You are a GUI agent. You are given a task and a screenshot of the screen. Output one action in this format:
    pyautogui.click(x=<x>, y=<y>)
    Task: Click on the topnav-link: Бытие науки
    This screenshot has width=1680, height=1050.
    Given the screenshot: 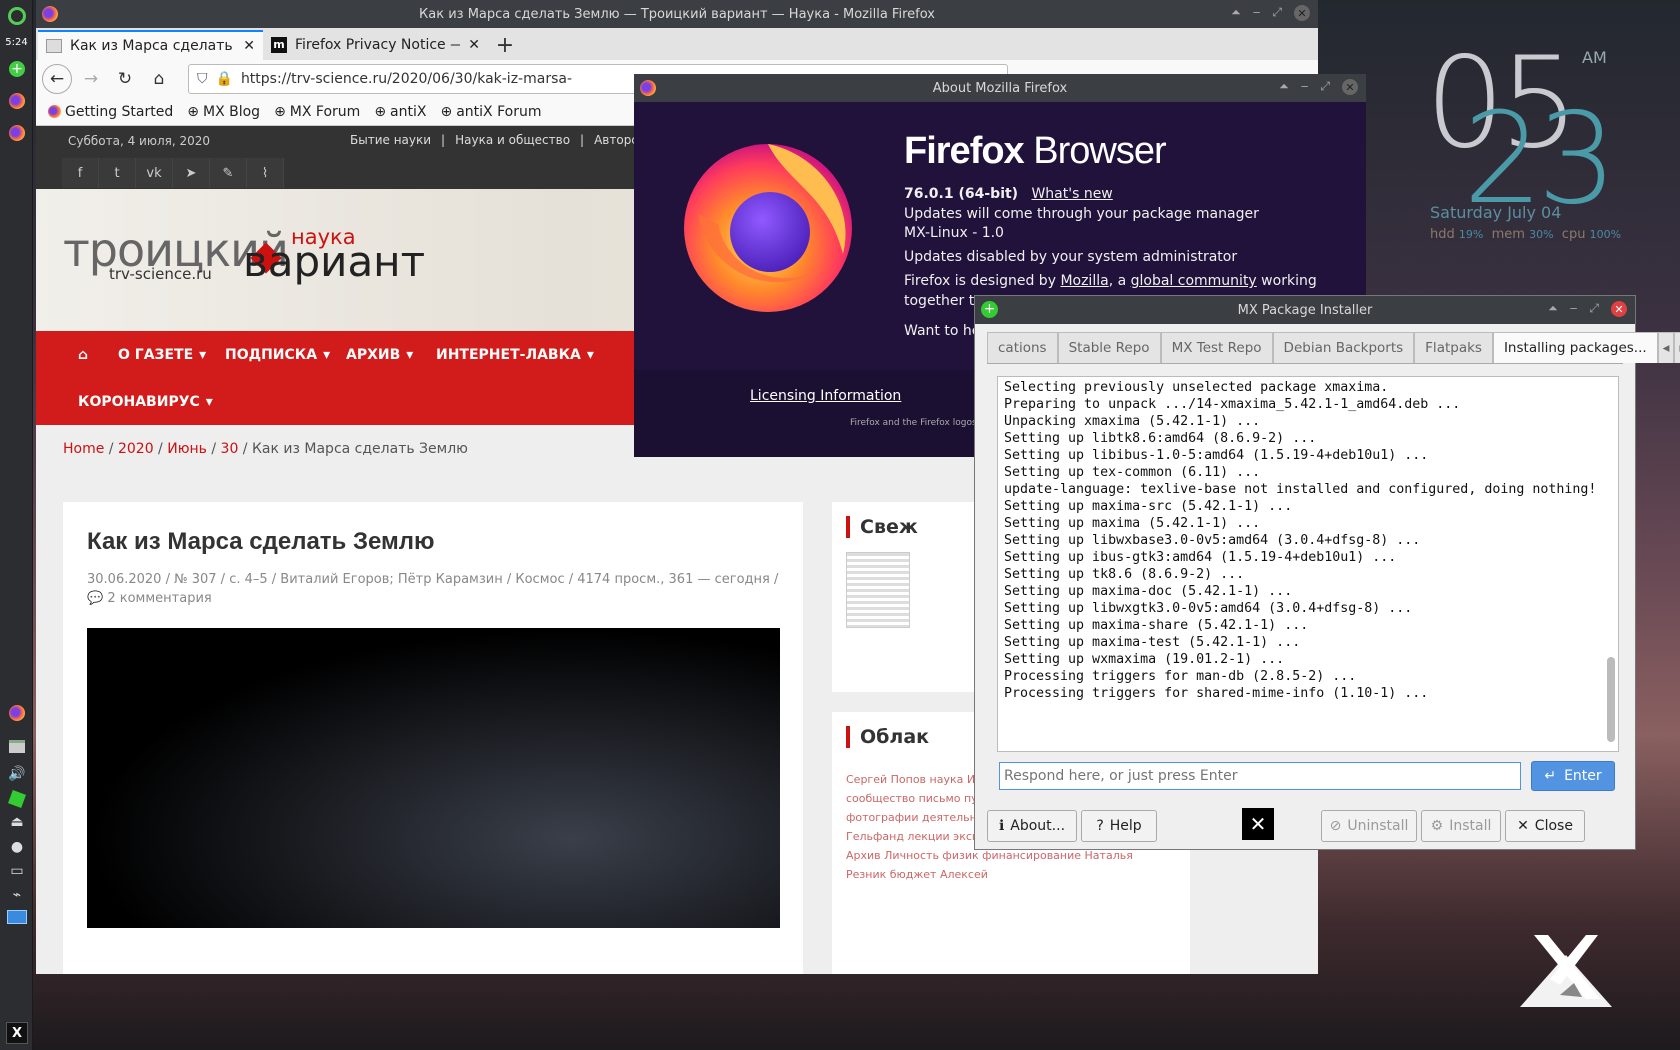 What is the action you would take?
    pyautogui.click(x=390, y=140)
    